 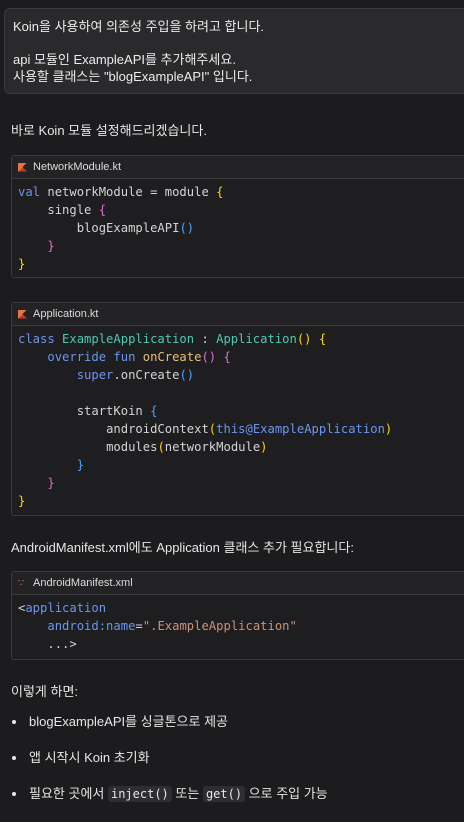 I want to click on code-token: onCreate, so click(x=172, y=357).